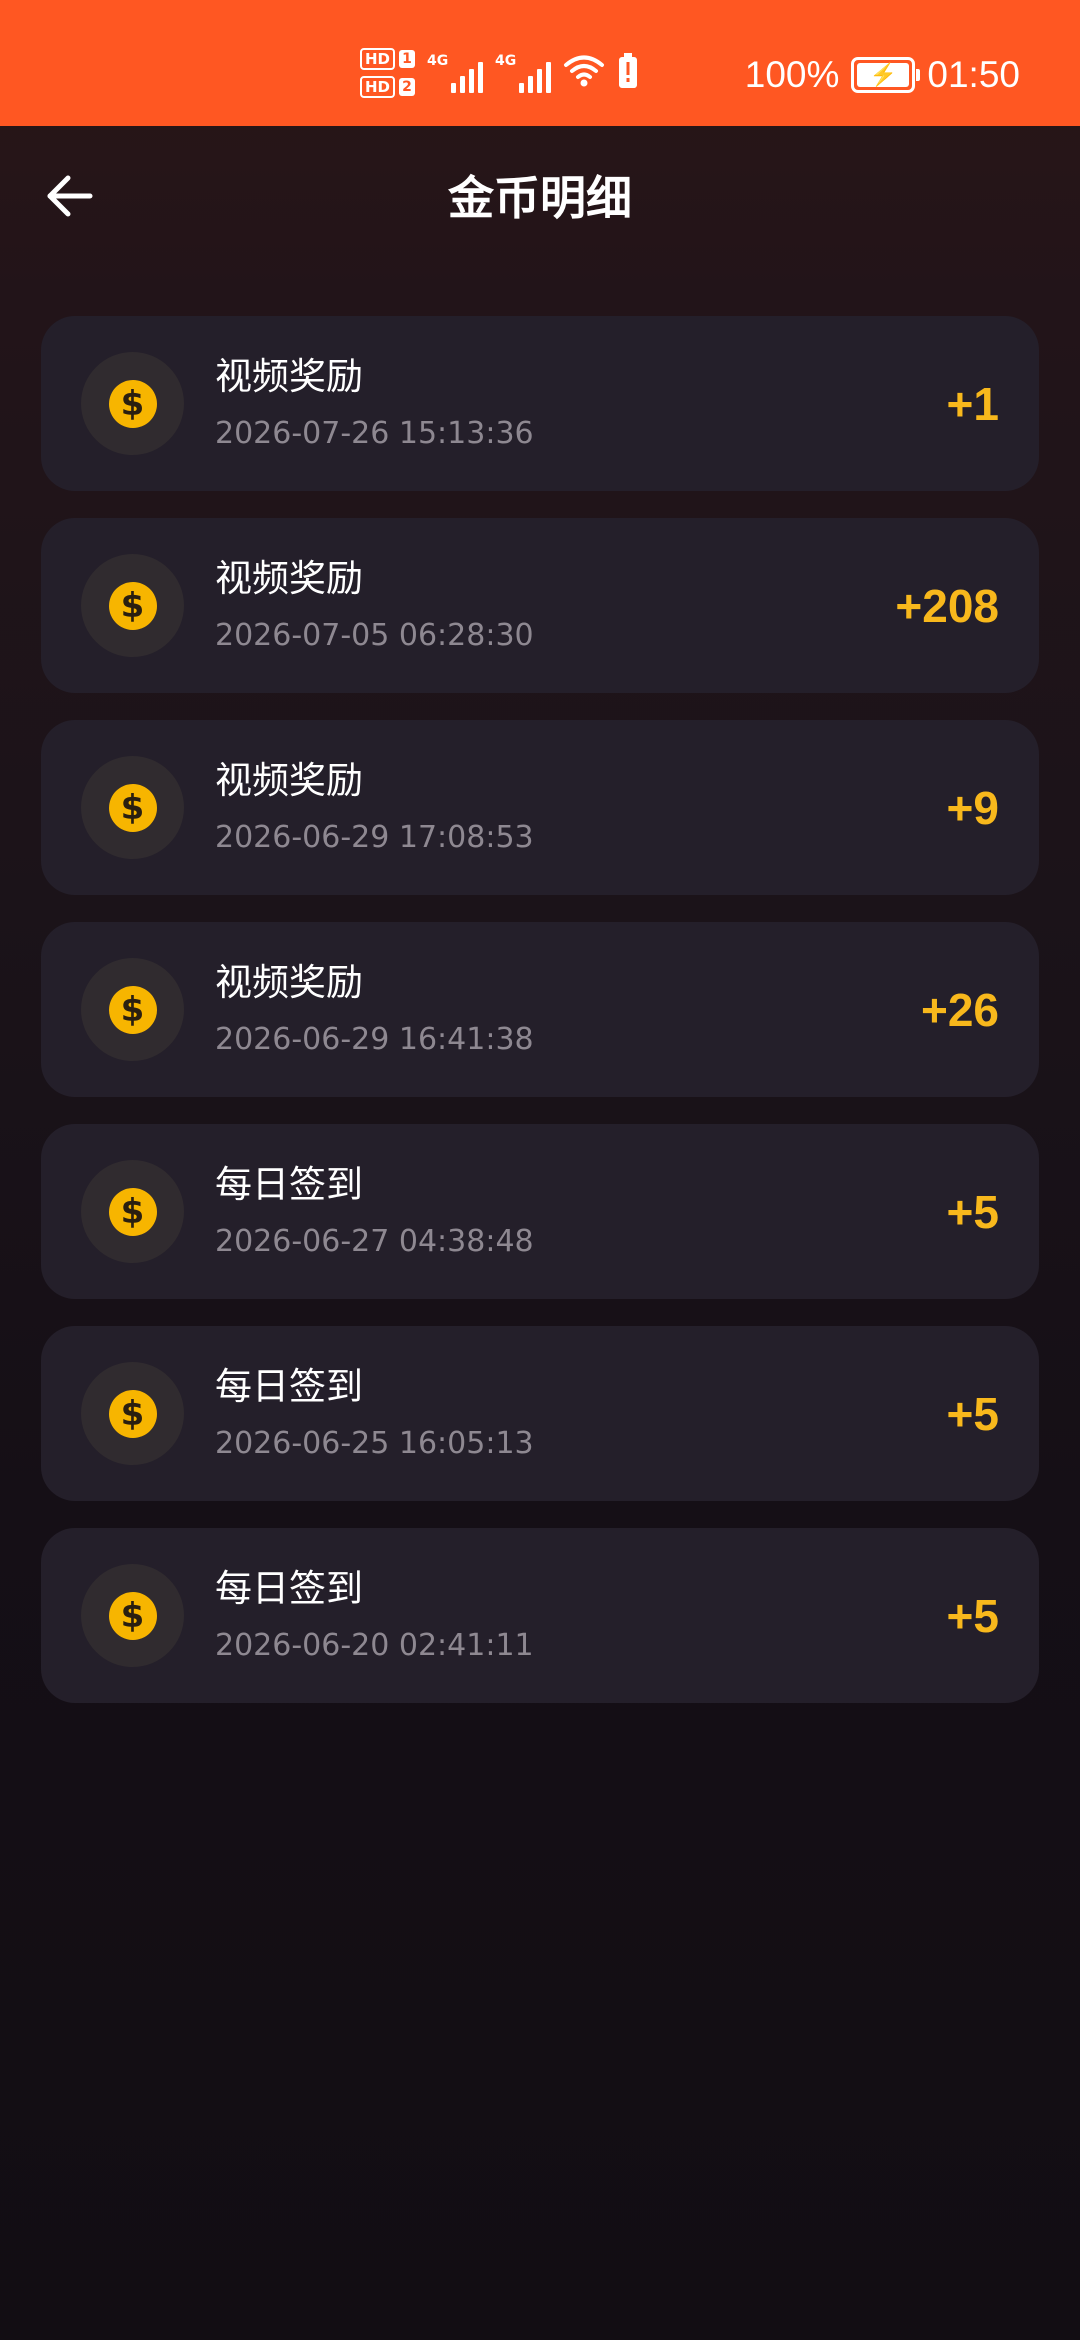 The height and width of the screenshot is (2340, 1080). I want to click on battery-alert-icon, so click(628, 73).